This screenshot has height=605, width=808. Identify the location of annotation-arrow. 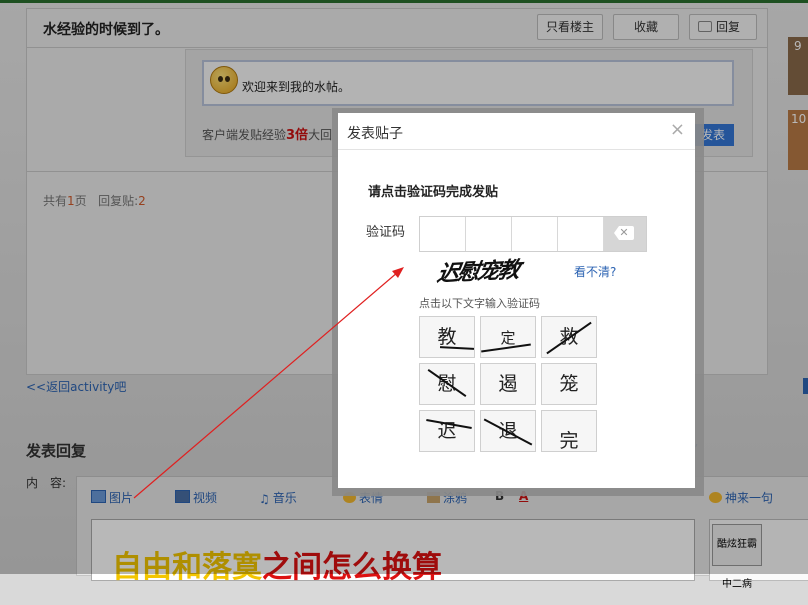
(268, 383).